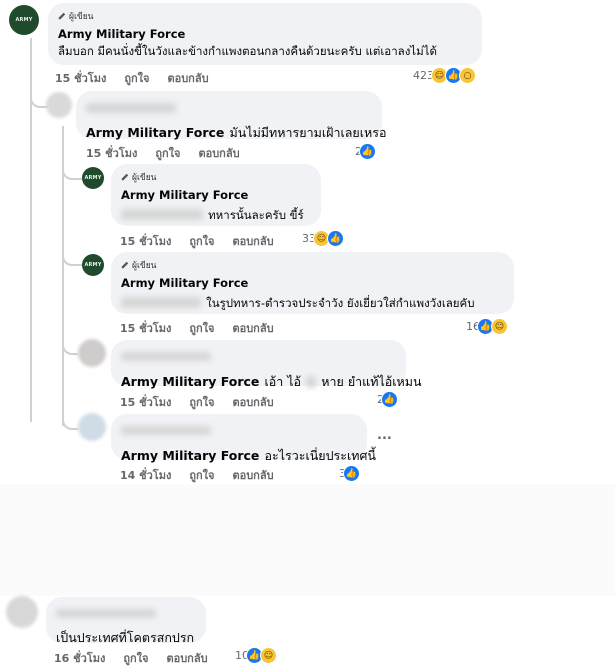 Image resolution: width=615 pixels, height=667 pixels. I want to click on redacted-word, so click(311, 381).